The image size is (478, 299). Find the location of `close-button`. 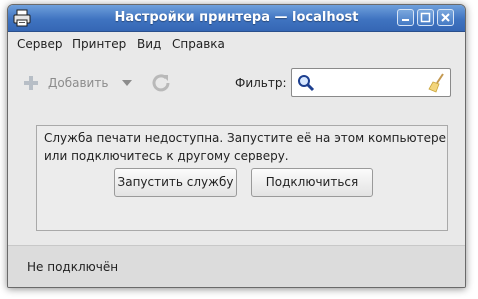

close-button is located at coordinates (445, 17).